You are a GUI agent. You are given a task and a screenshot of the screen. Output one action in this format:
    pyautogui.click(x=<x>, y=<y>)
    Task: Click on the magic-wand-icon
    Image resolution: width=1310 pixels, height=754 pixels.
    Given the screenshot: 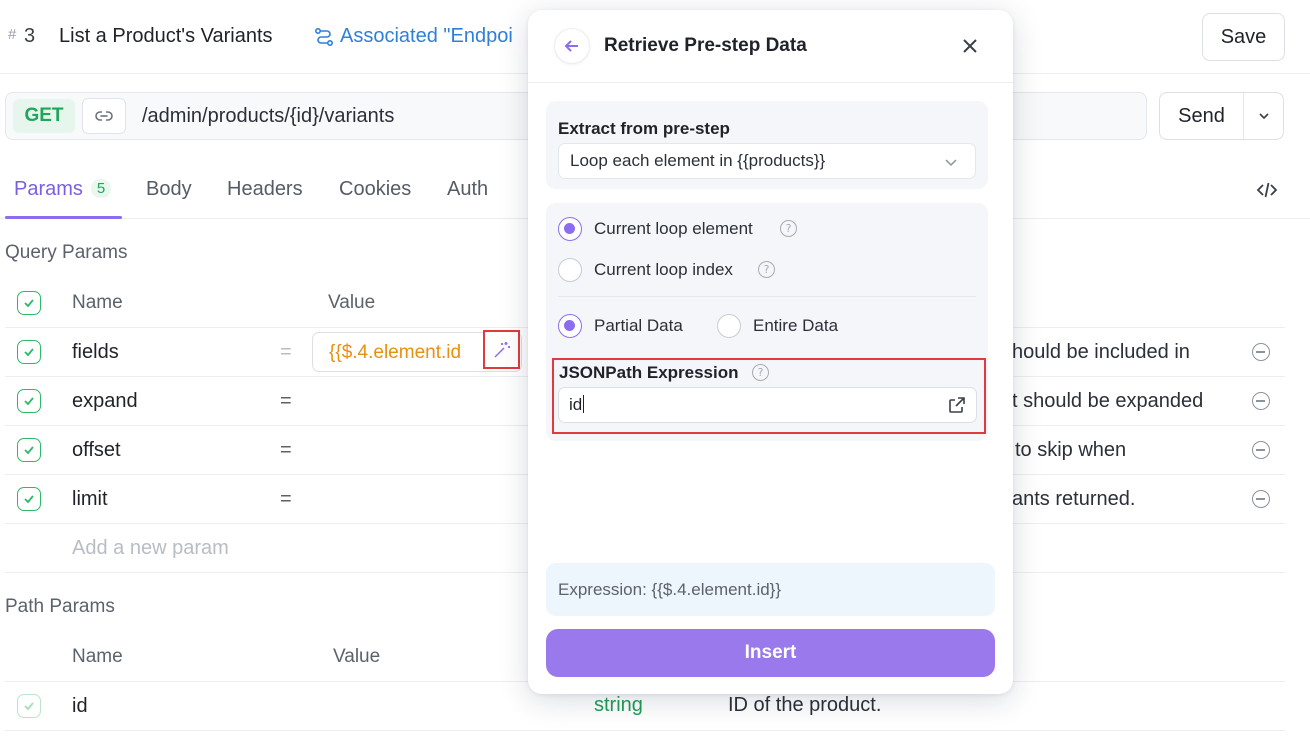 What is the action you would take?
    pyautogui.click(x=501, y=349)
    